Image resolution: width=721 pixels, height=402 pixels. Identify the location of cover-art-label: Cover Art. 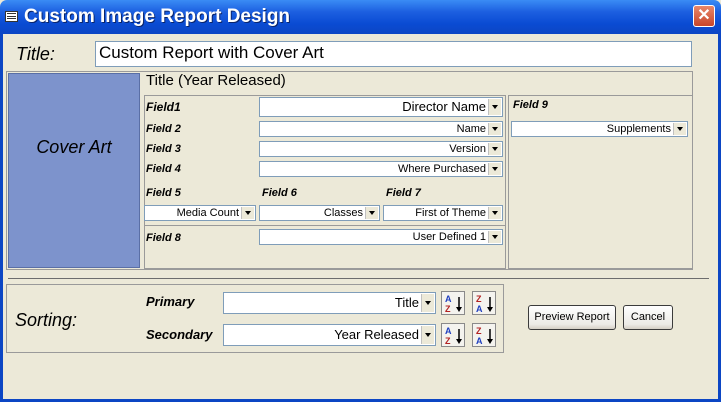
(74, 147).